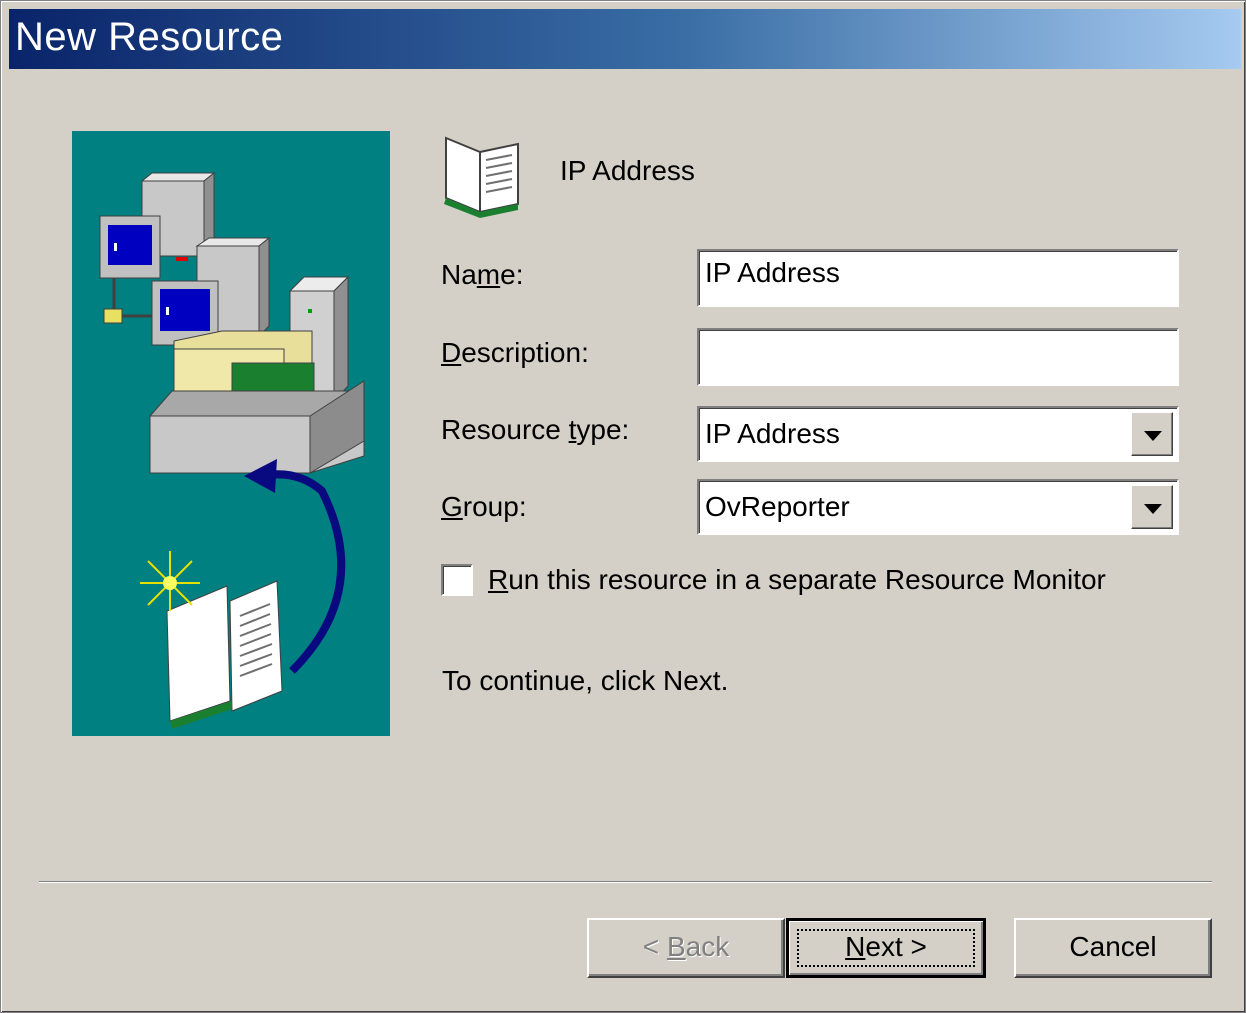  Describe the element at coordinates (535, 429) in the screenshot. I see `resource-type-label: Resource type:` at that location.